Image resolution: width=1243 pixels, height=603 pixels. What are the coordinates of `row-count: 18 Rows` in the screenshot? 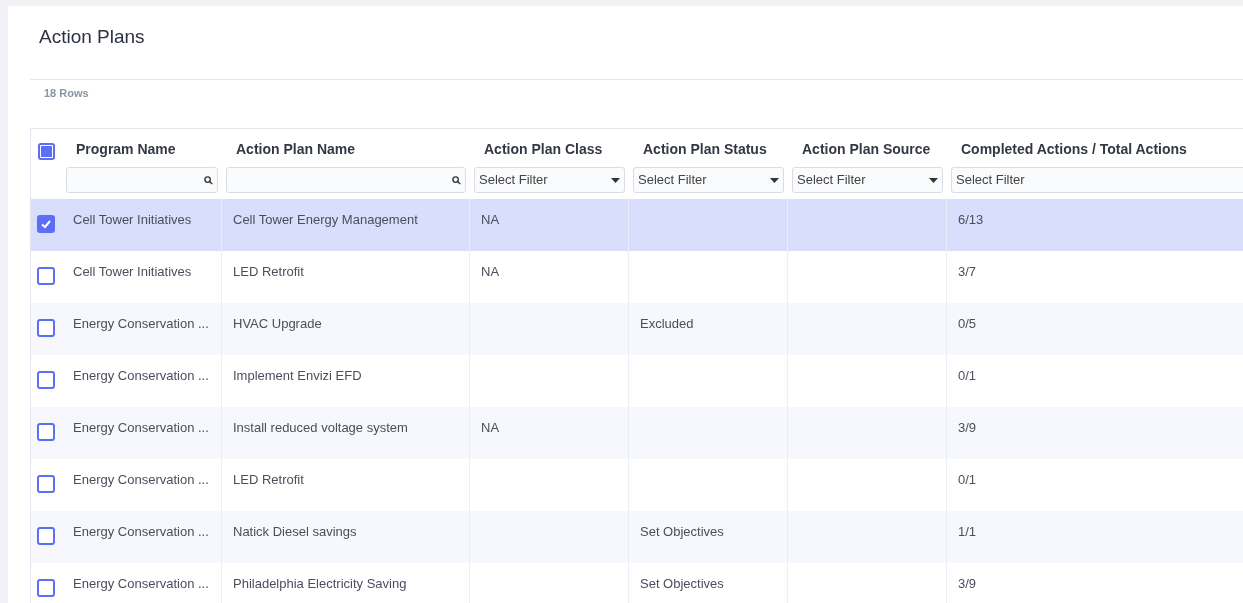 It's located at (66, 93).